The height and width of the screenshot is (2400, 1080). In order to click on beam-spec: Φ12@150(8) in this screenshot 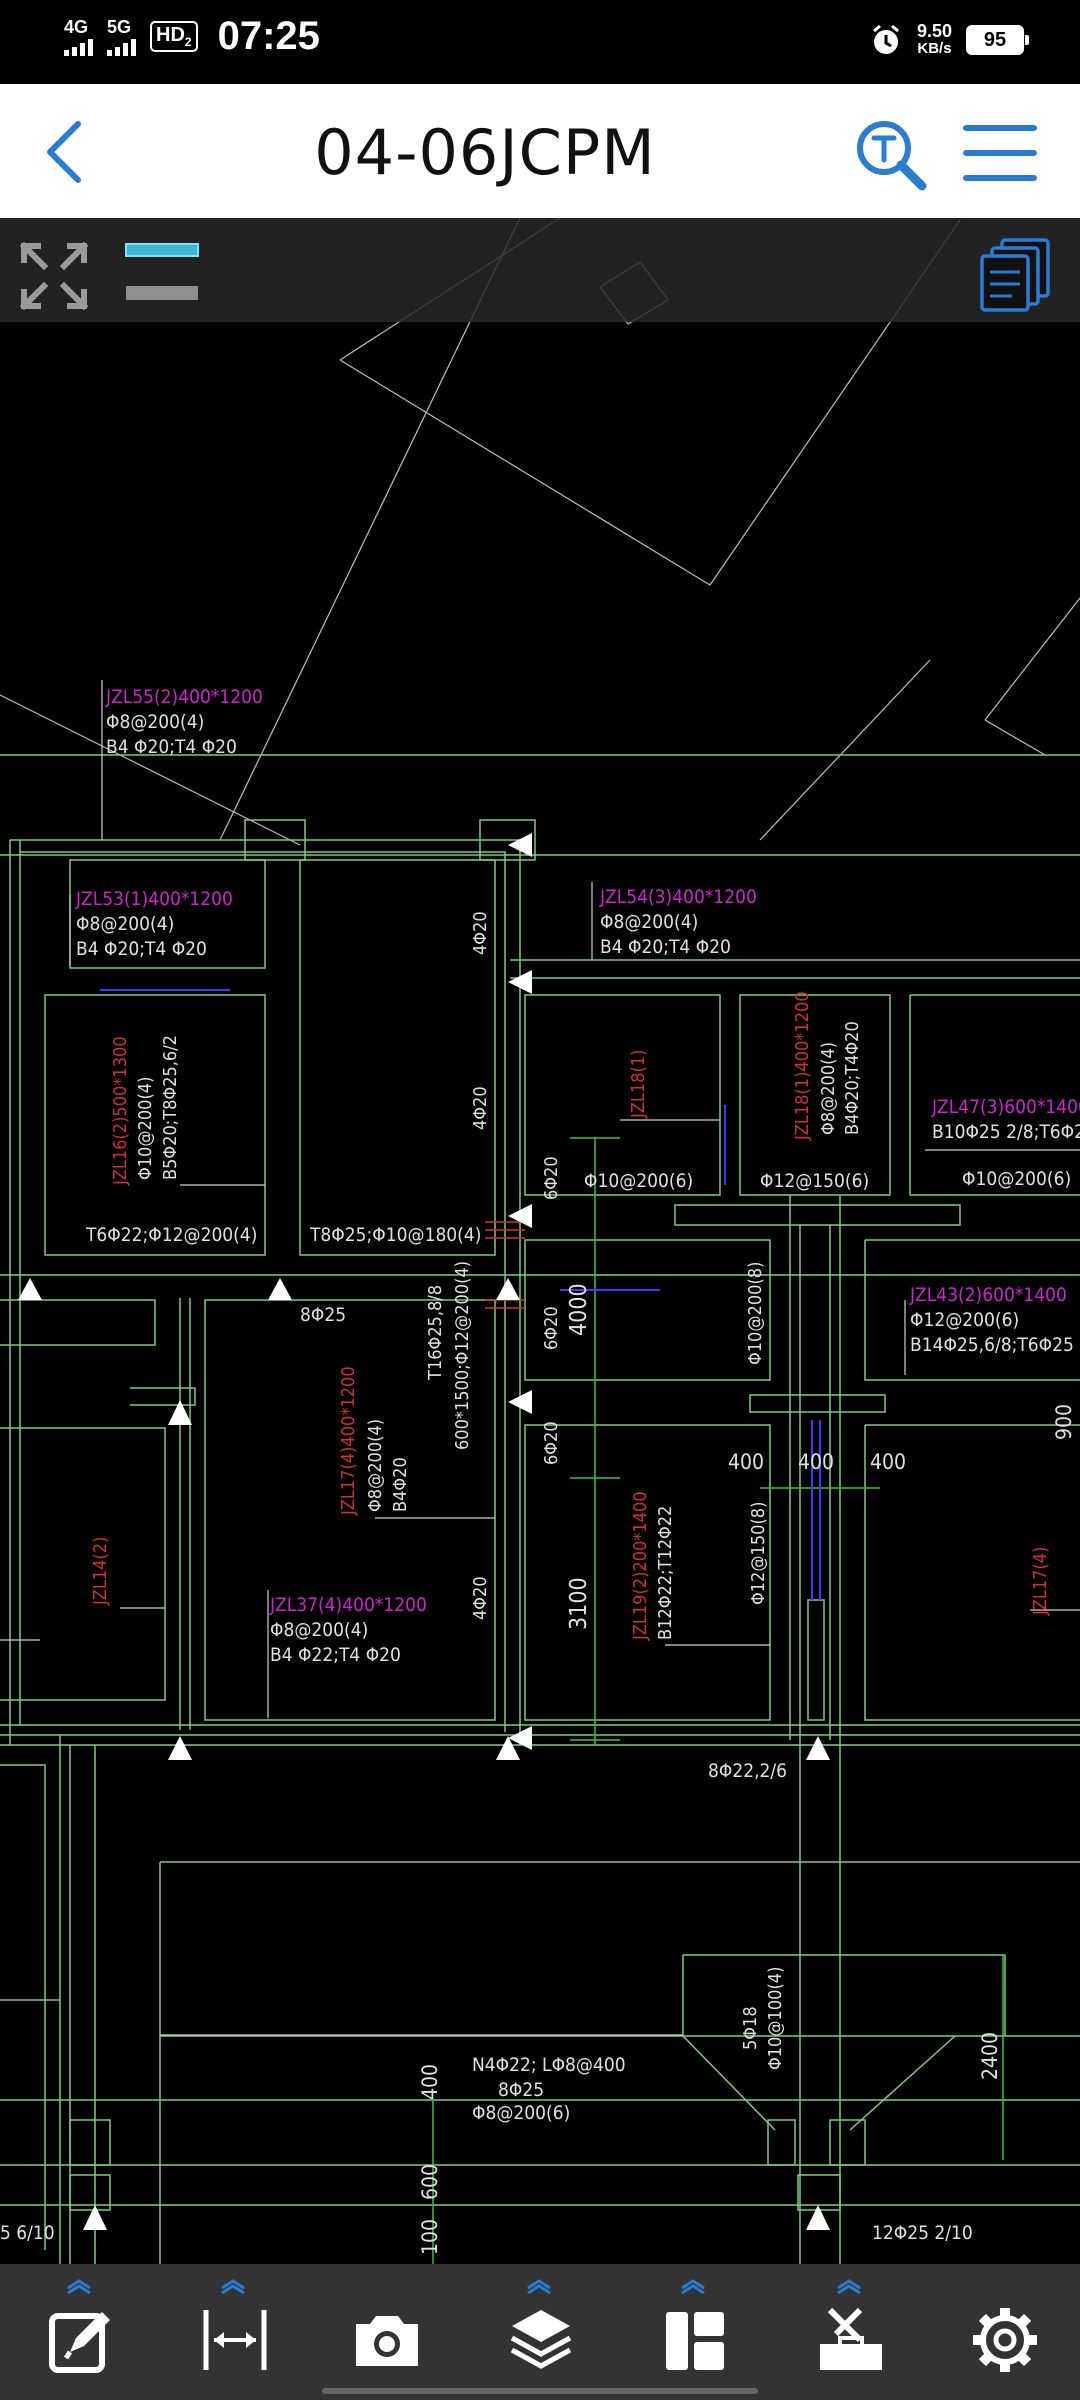, I will do `click(758, 1553)`.